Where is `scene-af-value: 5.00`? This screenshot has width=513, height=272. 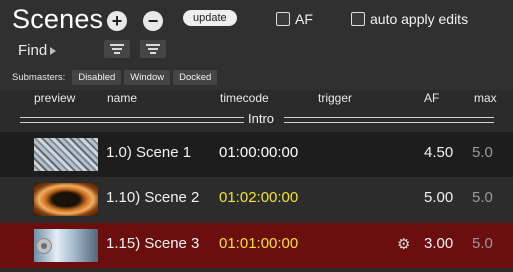 scene-af-value: 5.00 is located at coordinates (438, 197).